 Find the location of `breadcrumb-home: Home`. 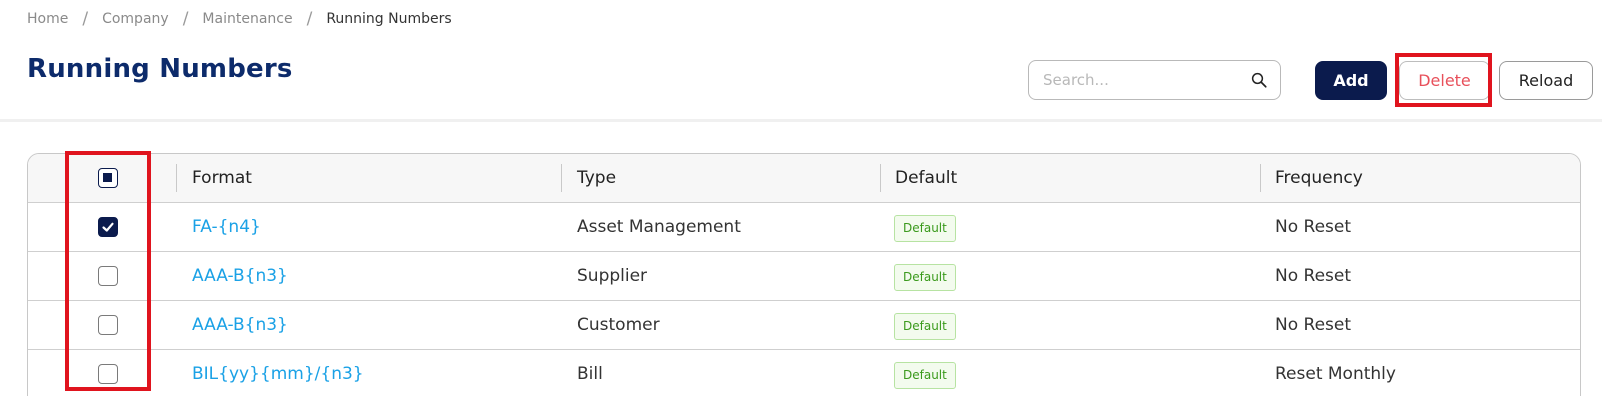

breadcrumb-home: Home is located at coordinates (47, 19).